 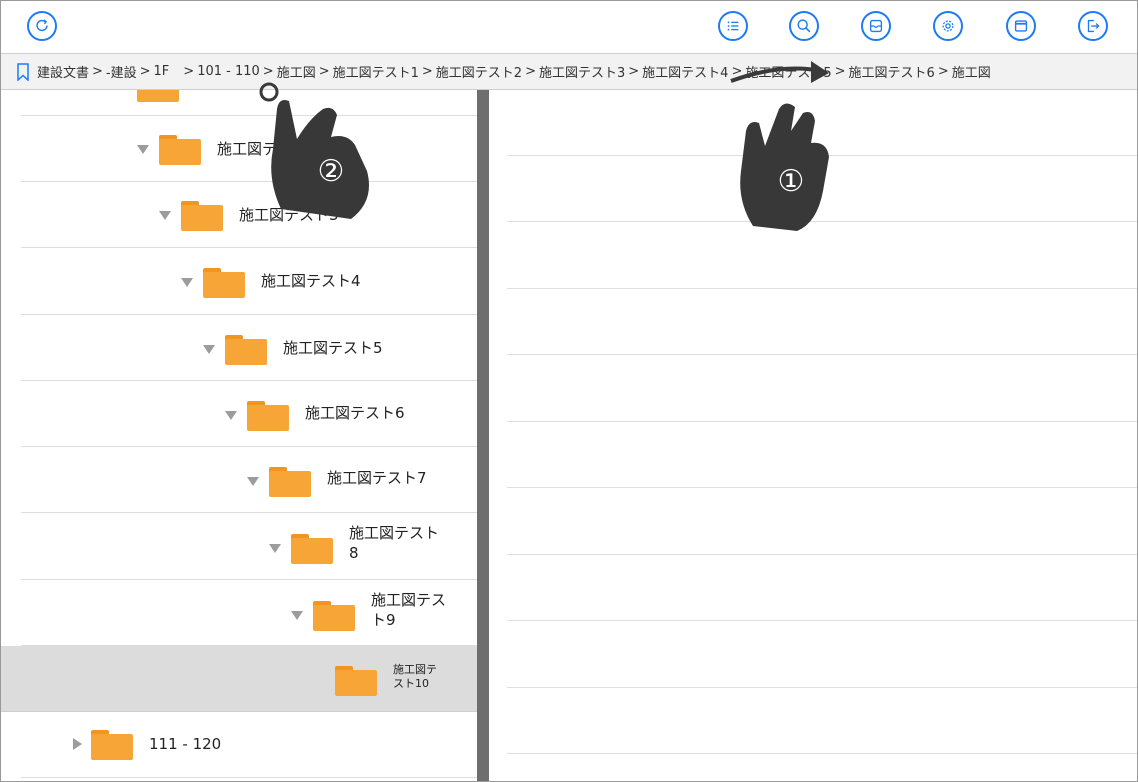 I want to click on tree-row: 111 - 120, so click(x=249, y=745).